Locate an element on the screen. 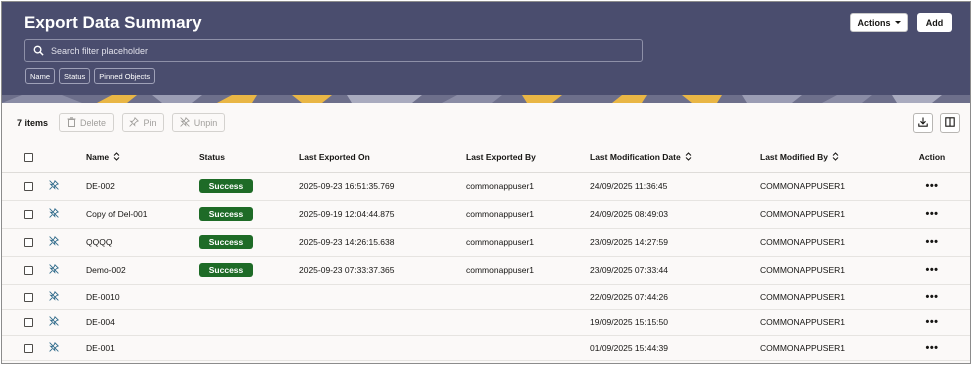 Image resolution: width=972 pixels, height=365 pixels. actions-menu-button: Actions is located at coordinates (879, 22).